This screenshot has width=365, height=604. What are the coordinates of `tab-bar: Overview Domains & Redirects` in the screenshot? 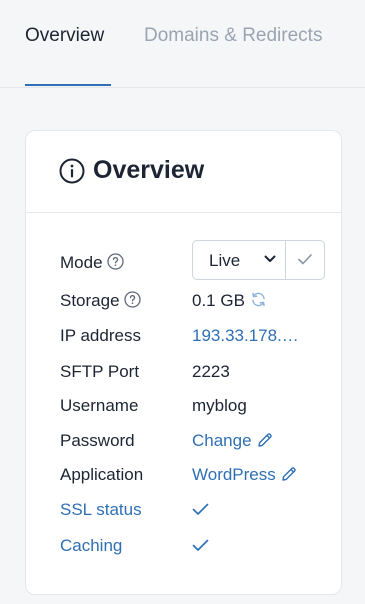 It's located at (182, 44).